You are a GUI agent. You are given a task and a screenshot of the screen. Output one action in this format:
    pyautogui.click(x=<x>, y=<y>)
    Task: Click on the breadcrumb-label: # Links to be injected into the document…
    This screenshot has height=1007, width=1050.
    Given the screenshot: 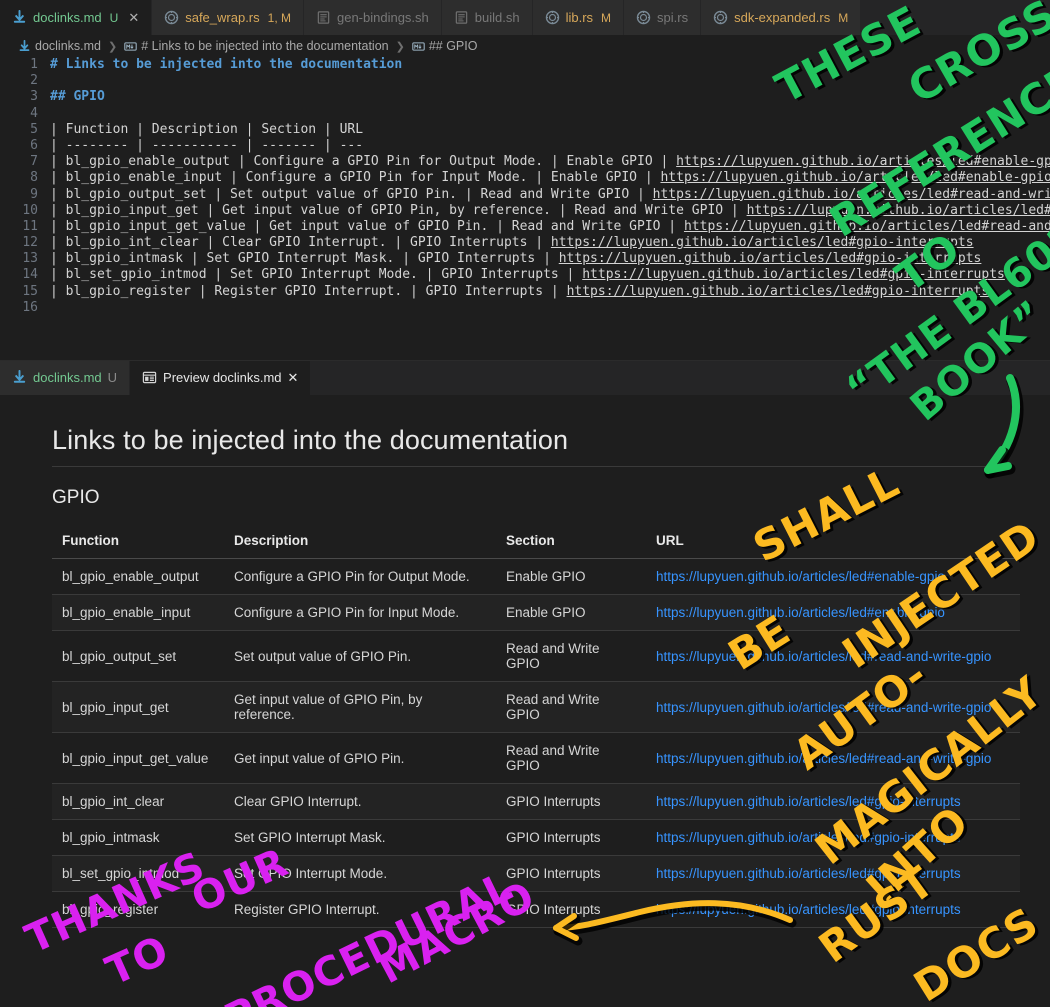 What is the action you would take?
    pyautogui.click(x=265, y=46)
    